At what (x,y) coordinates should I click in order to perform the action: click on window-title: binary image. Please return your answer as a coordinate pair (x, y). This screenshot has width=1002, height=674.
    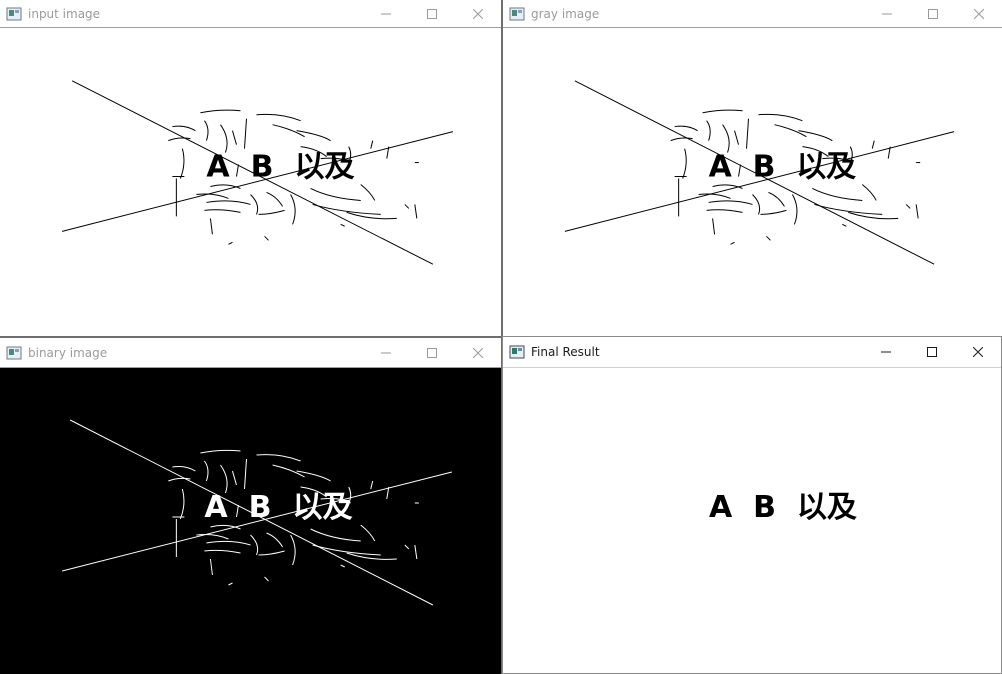
    Looking at the image, I should click on (68, 352).